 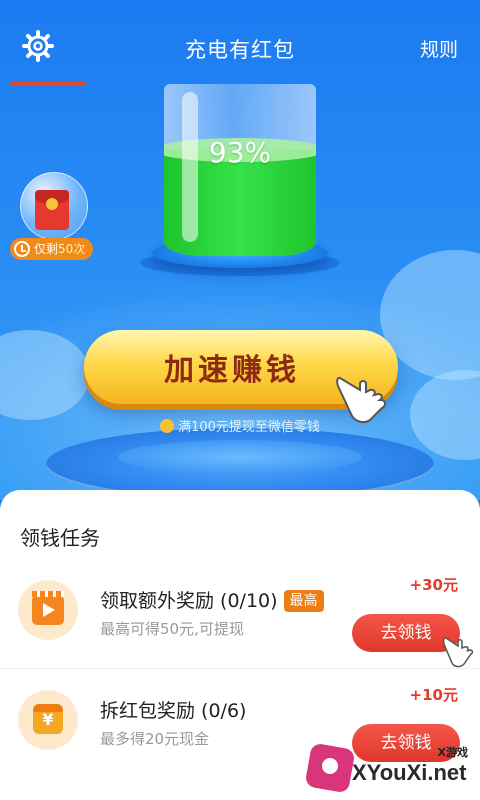 I want to click on battery-meter, so click(x=240, y=170).